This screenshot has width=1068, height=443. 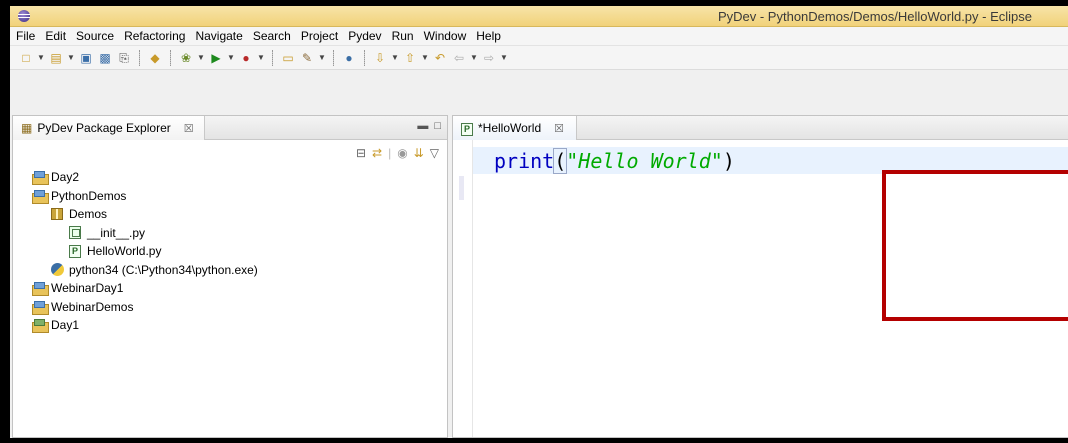 I want to click on tab-helloworld: P *HelloWorld ☒, so click(x=515, y=128).